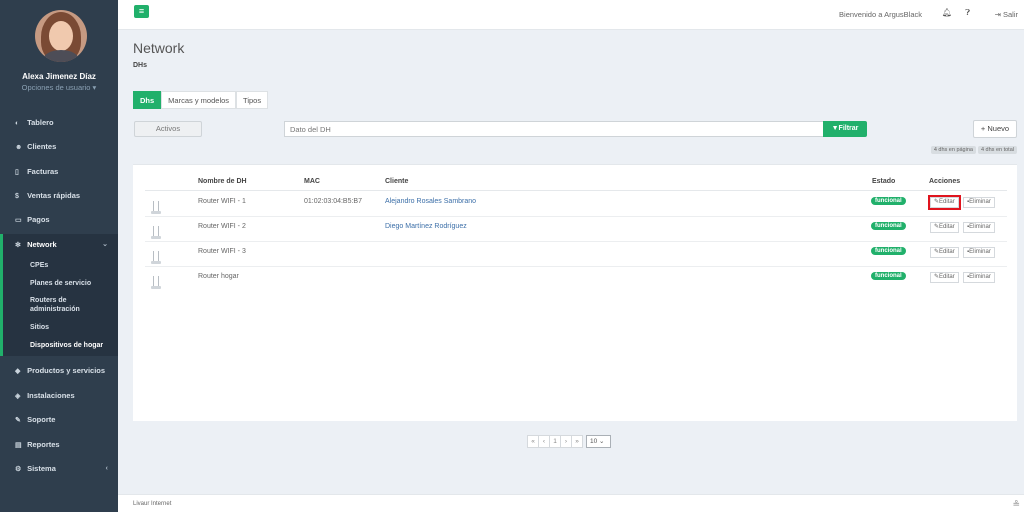 This screenshot has width=1024, height=512. I want to click on sidebar-item-label: Soporte, so click(41, 419).